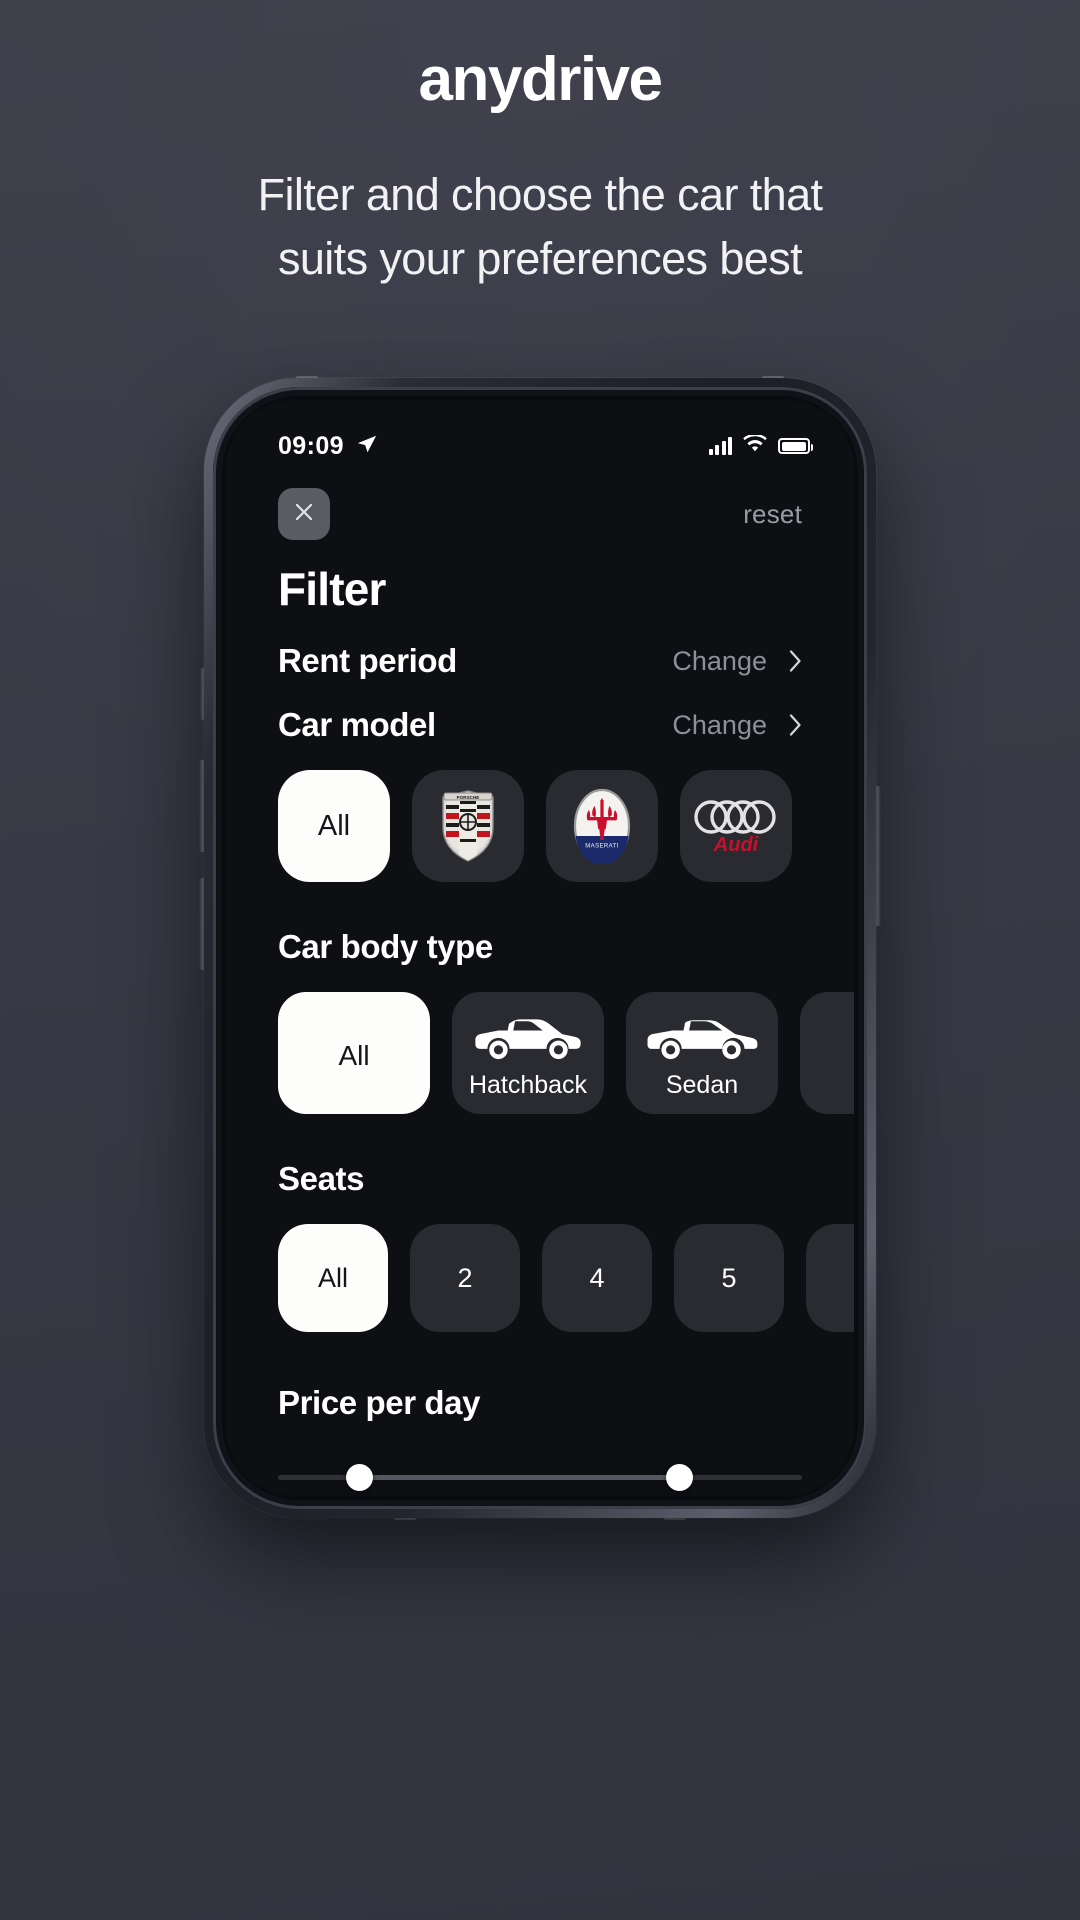 The height and width of the screenshot is (1920, 1080). I want to click on status-bar-clock: 09:09, so click(311, 445).